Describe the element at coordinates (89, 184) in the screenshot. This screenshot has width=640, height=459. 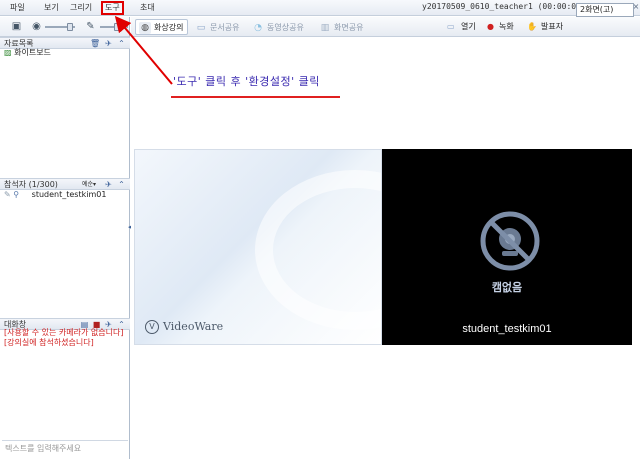
I see `sort-dropdown: 예순▾` at that location.